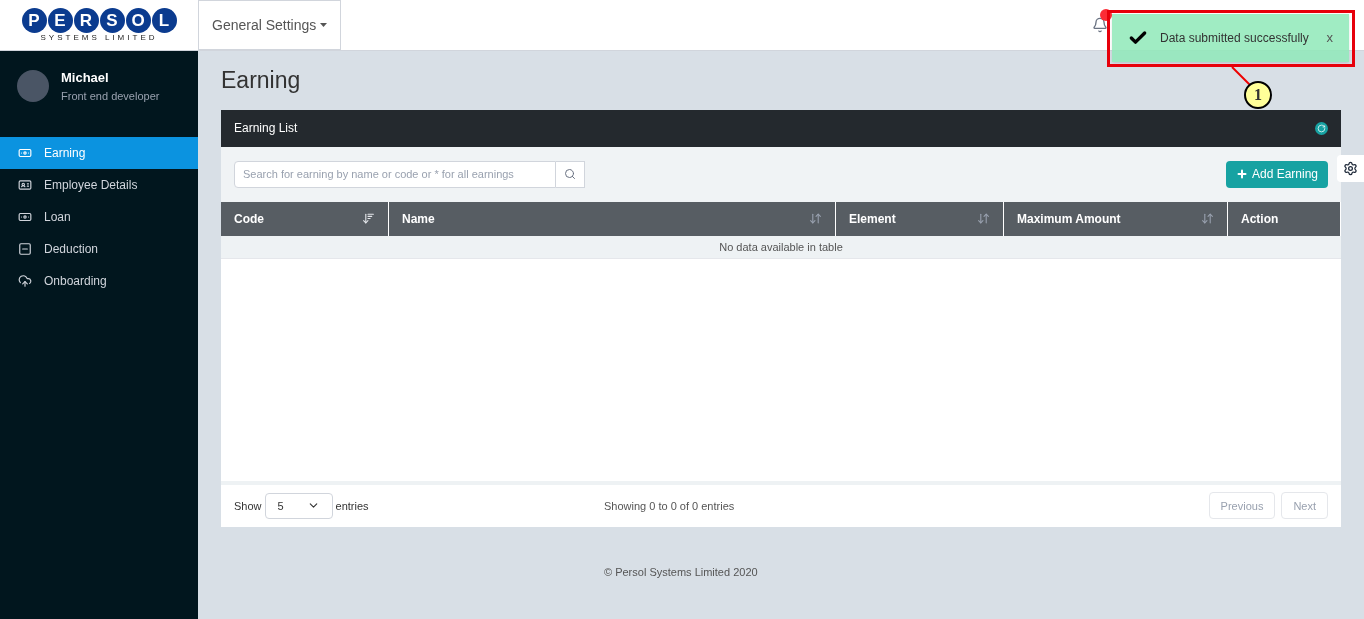  What do you see at coordinates (324, 25) in the screenshot?
I see `caret-icon` at bounding box center [324, 25].